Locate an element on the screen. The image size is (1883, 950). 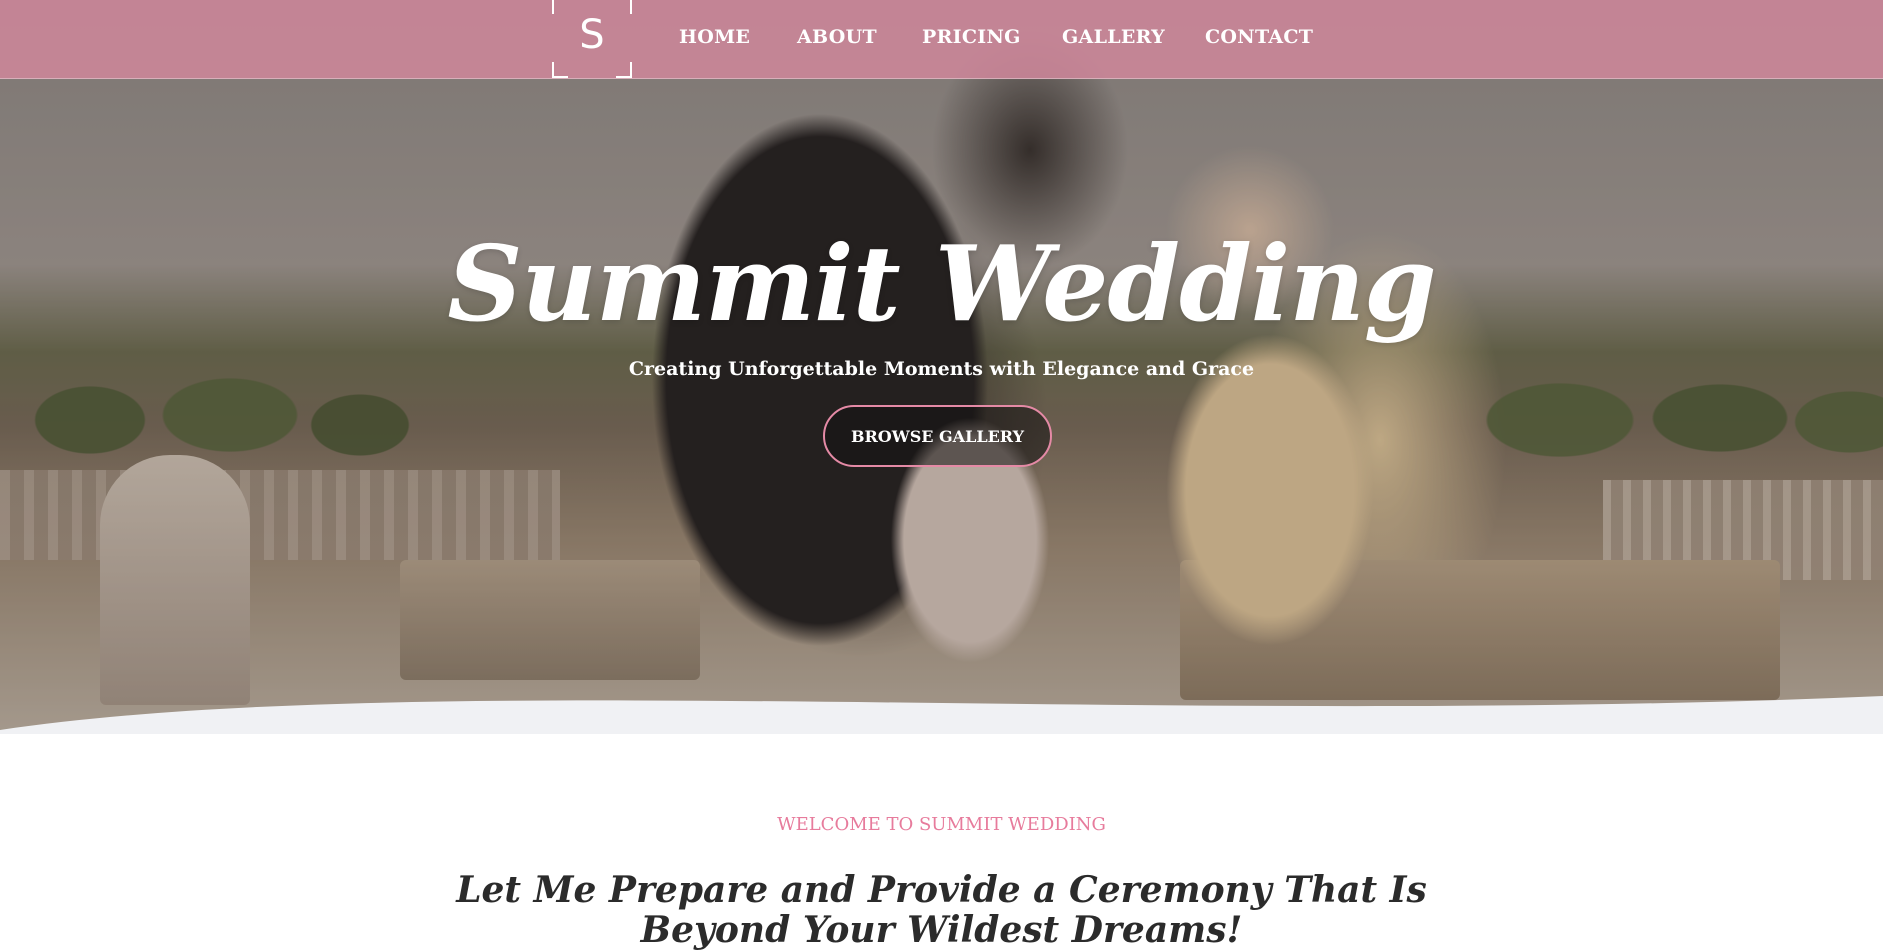
nav-link-home: HOME is located at coordinates (714, 37).